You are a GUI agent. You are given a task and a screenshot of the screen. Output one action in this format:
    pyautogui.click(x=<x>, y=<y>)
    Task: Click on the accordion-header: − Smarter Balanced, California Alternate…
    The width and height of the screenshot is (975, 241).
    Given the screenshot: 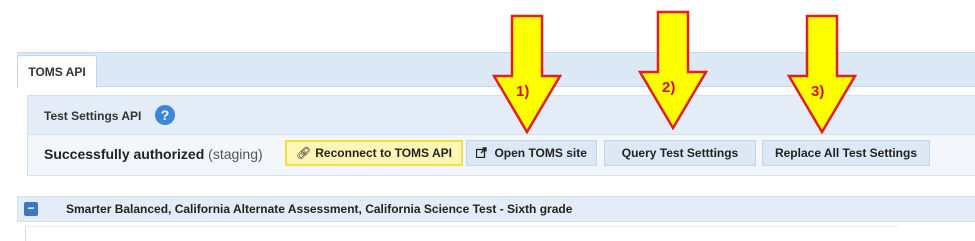 What is the action you would take?
    pyautogui.click(x=496, y=209)
    